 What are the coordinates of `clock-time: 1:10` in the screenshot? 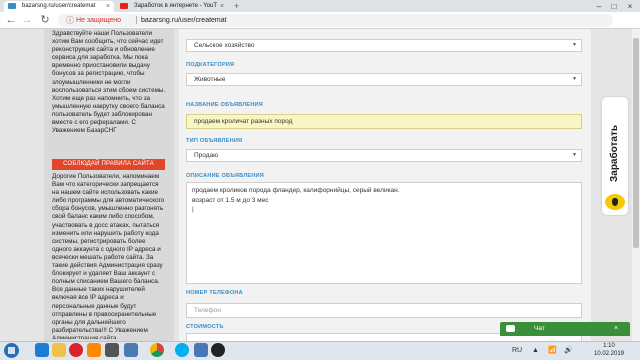 It's located at (609, 346).